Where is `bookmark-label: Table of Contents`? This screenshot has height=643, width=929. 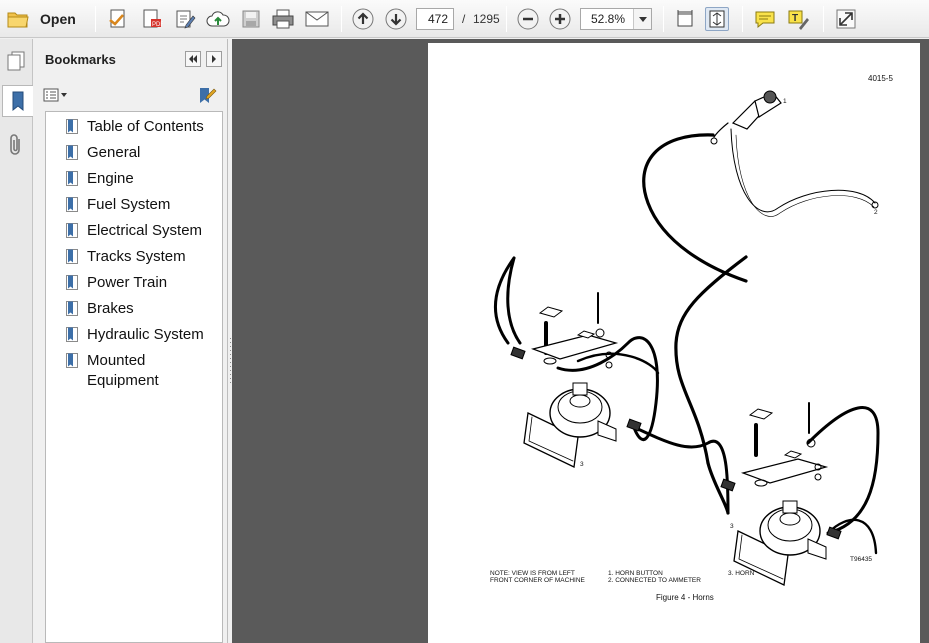 bookmark-label: Table of Contents is located at coordinates (153, 127).